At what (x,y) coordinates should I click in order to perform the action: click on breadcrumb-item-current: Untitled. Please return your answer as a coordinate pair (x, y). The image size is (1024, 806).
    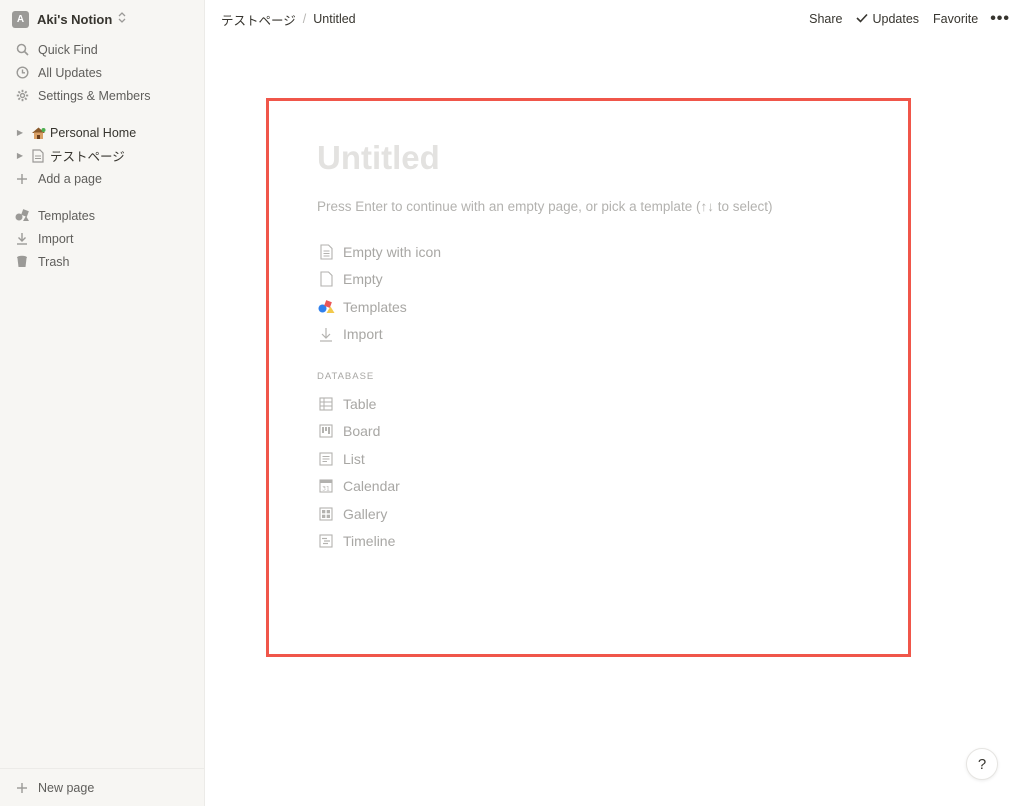
    Looking at the image, I should click on (334, 19).